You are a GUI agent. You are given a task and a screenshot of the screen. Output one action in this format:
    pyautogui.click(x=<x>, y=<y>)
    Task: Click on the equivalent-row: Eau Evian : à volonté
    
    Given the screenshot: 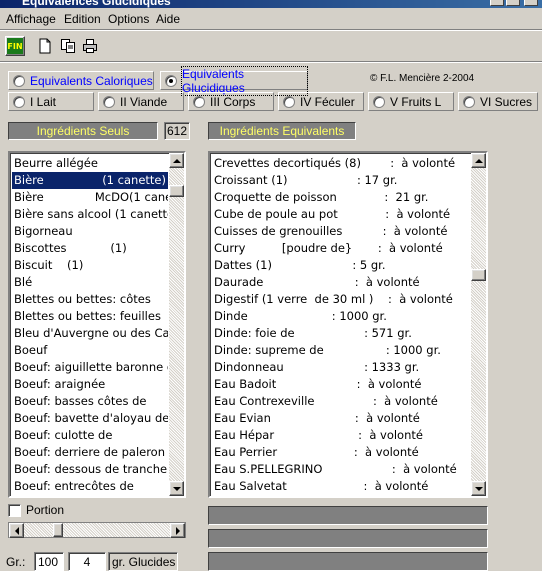 What is the action you would take?
    pyautogui.click(x=340, y=418)
    